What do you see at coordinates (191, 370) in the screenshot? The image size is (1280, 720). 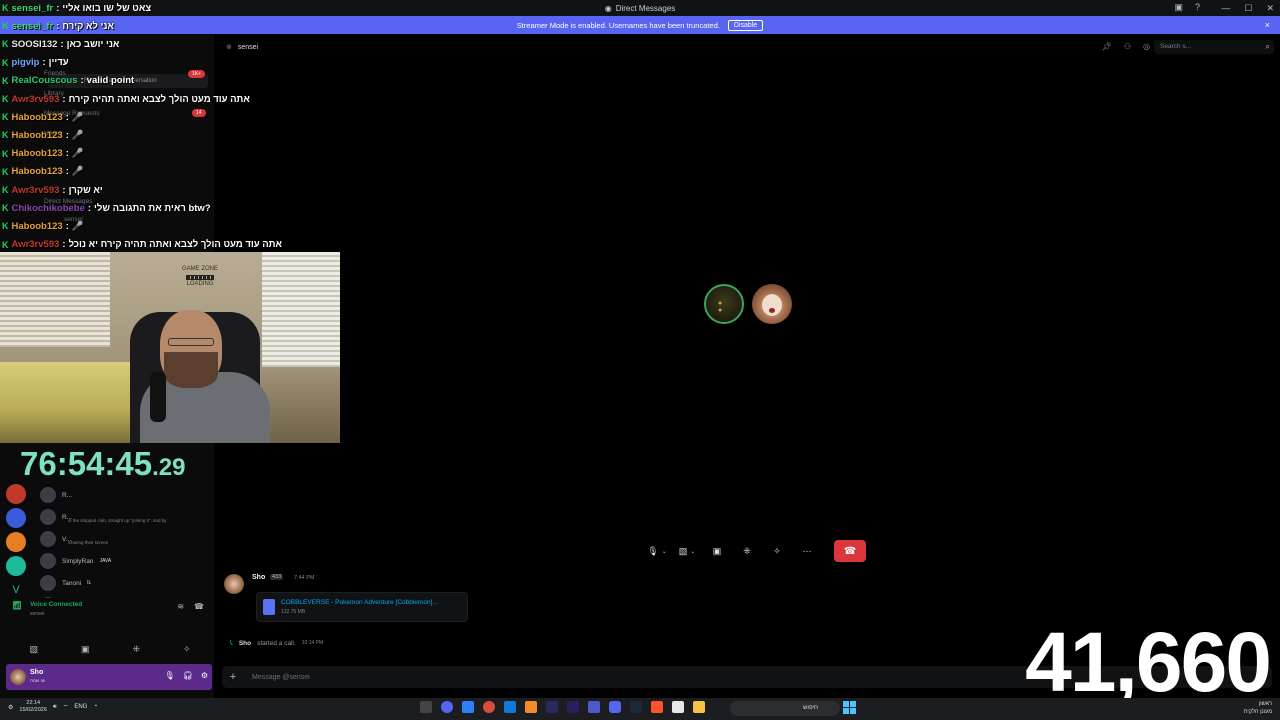 I see `streamer-beard` at bounding box center [191, 370].